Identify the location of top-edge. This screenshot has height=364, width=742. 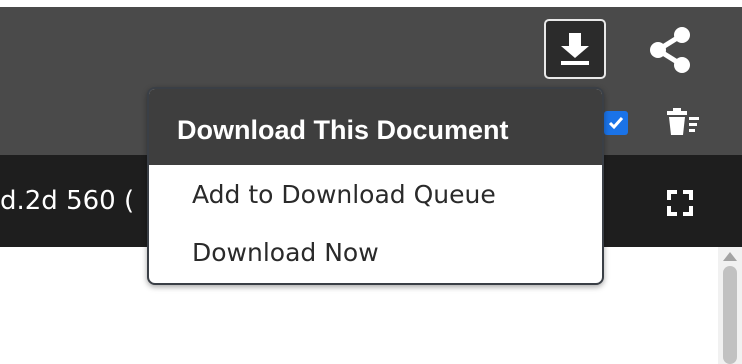
(371, 3).